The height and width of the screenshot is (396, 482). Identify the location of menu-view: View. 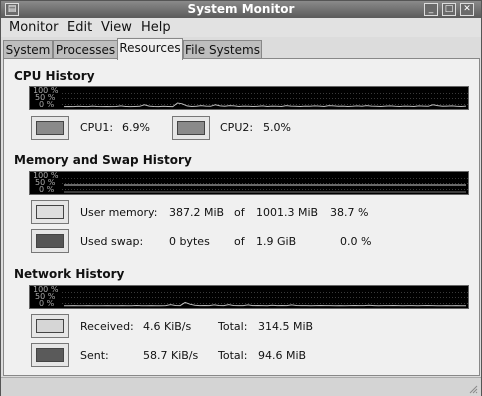
(116, 27).